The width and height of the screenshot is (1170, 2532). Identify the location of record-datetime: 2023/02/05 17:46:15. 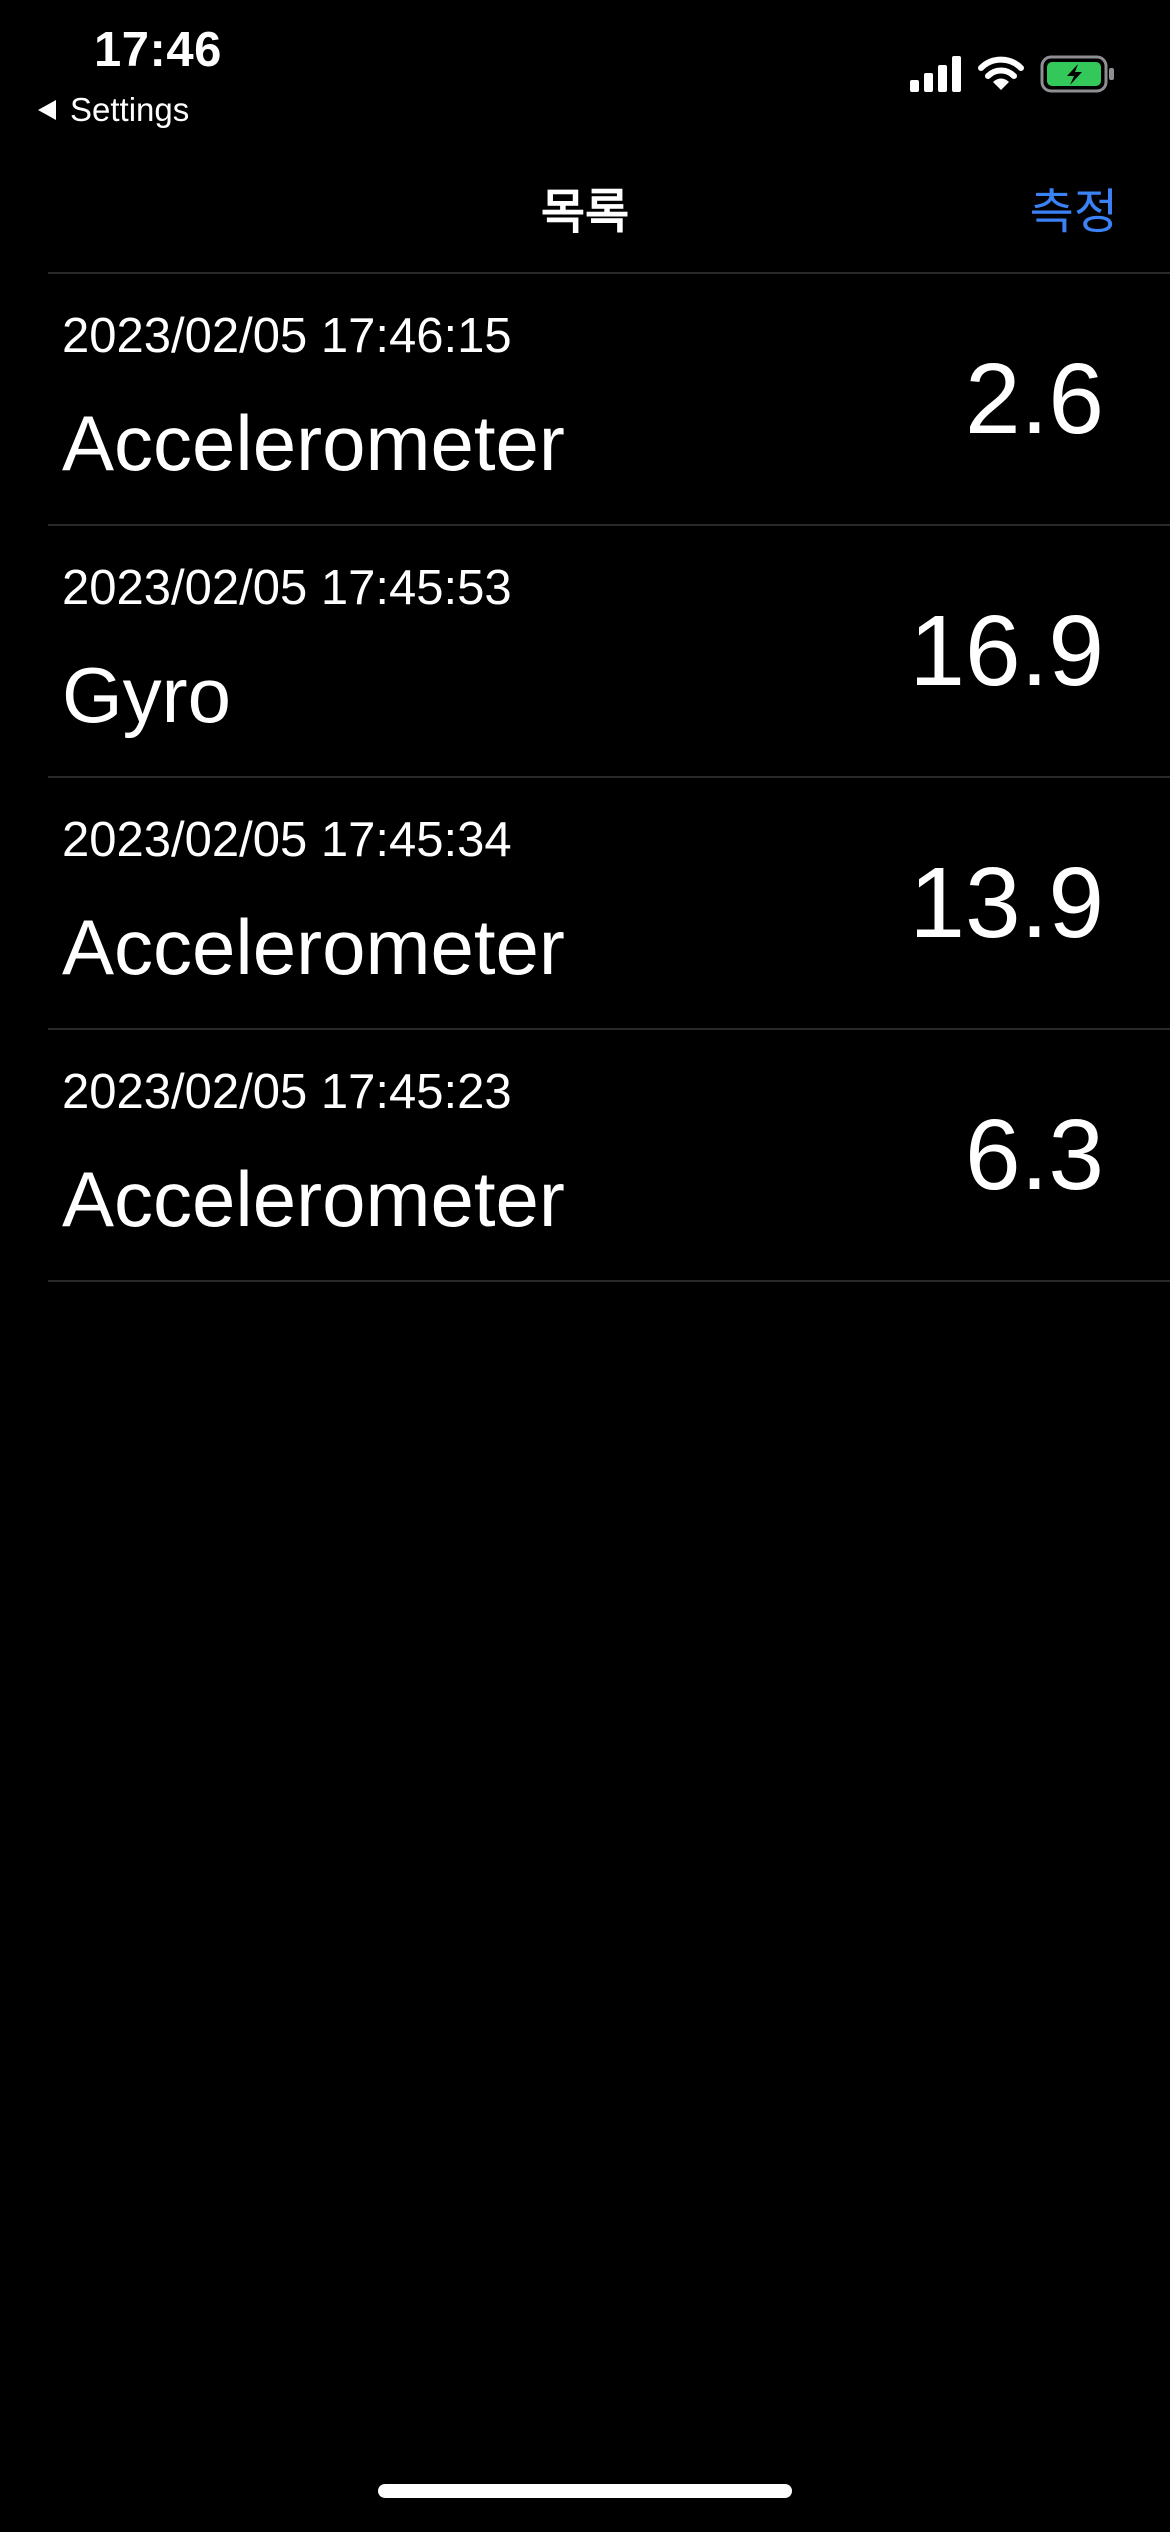
(287, 336).